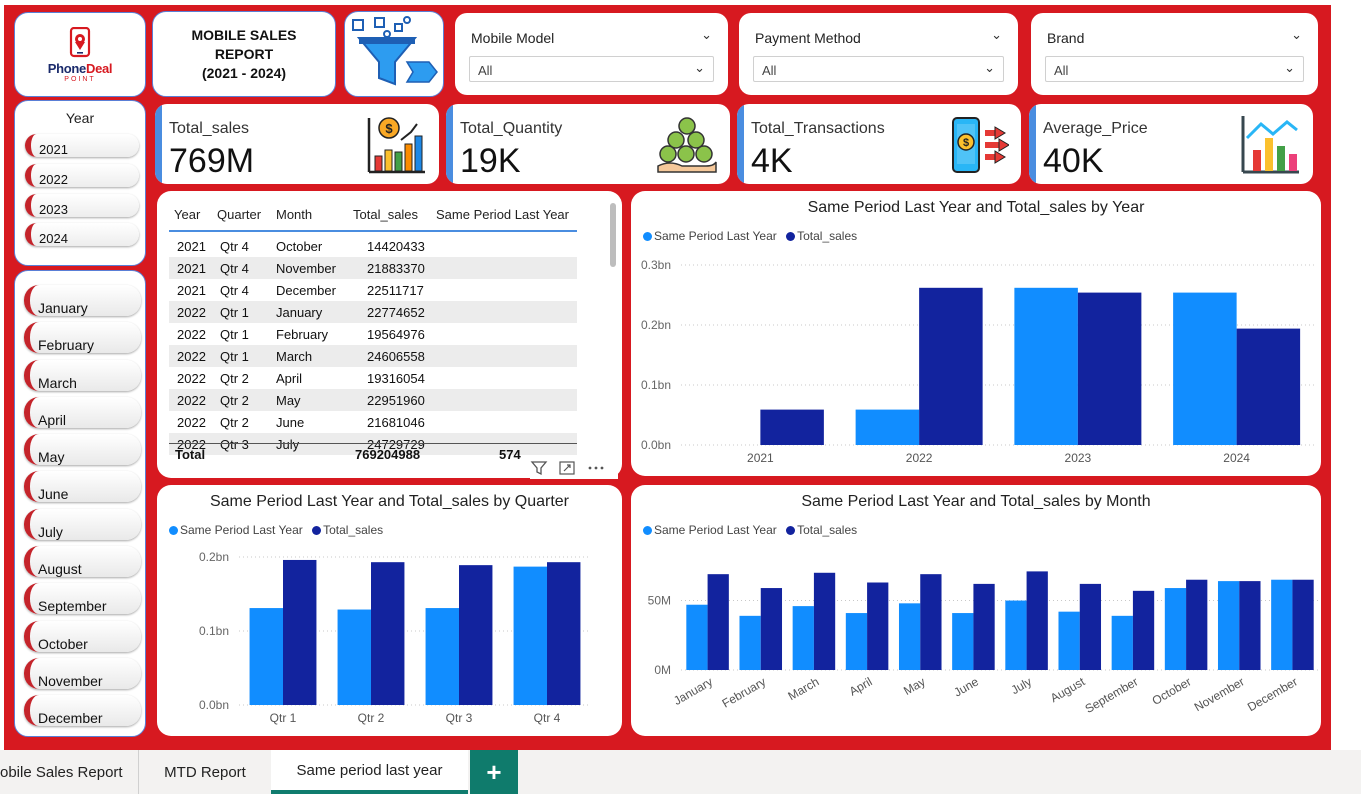 The width and height of the screenshot is (1361, 794). Describe the element at coordinates (69, 772) in the screenshot. I see `tab-mobile-sales-report: obile Sales Report` at that location.